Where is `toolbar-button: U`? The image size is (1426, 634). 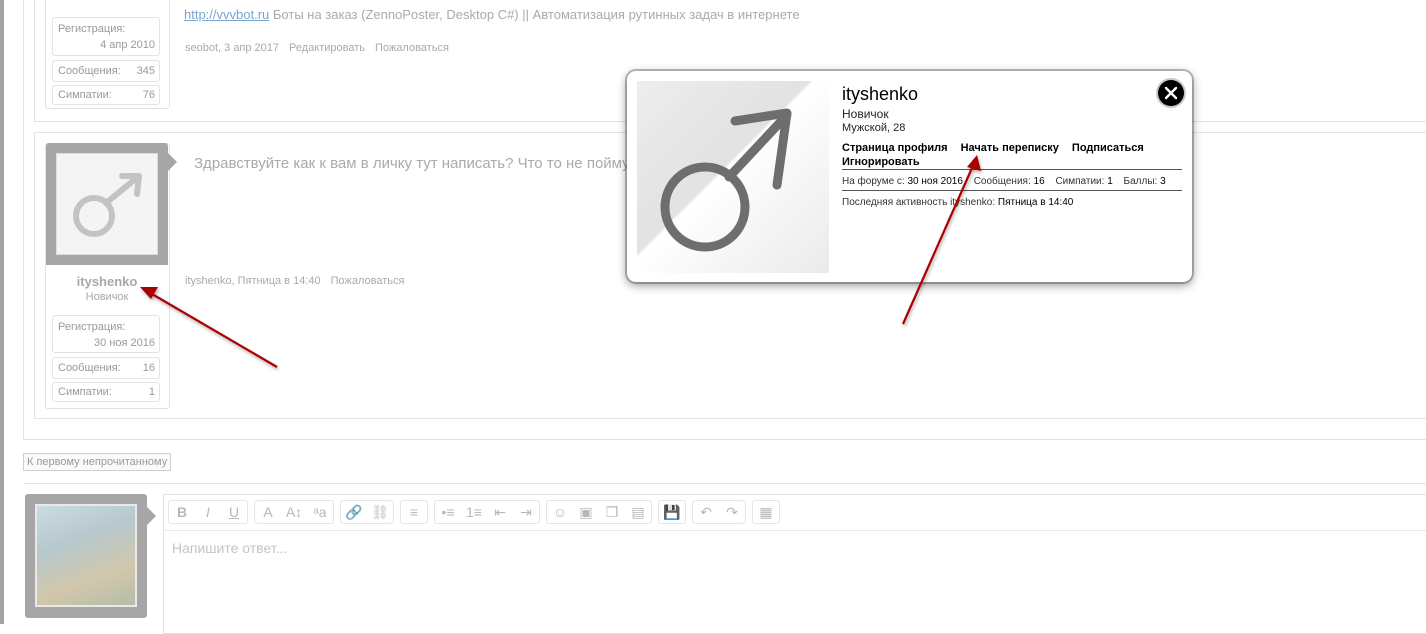 toolbar-button: U is located at coordinates (234, 512).